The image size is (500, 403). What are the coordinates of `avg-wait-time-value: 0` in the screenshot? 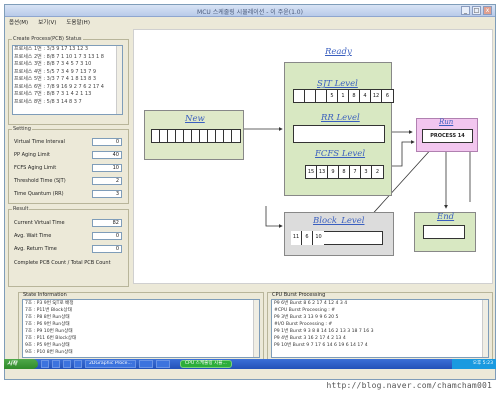 It's located at (107, 236).